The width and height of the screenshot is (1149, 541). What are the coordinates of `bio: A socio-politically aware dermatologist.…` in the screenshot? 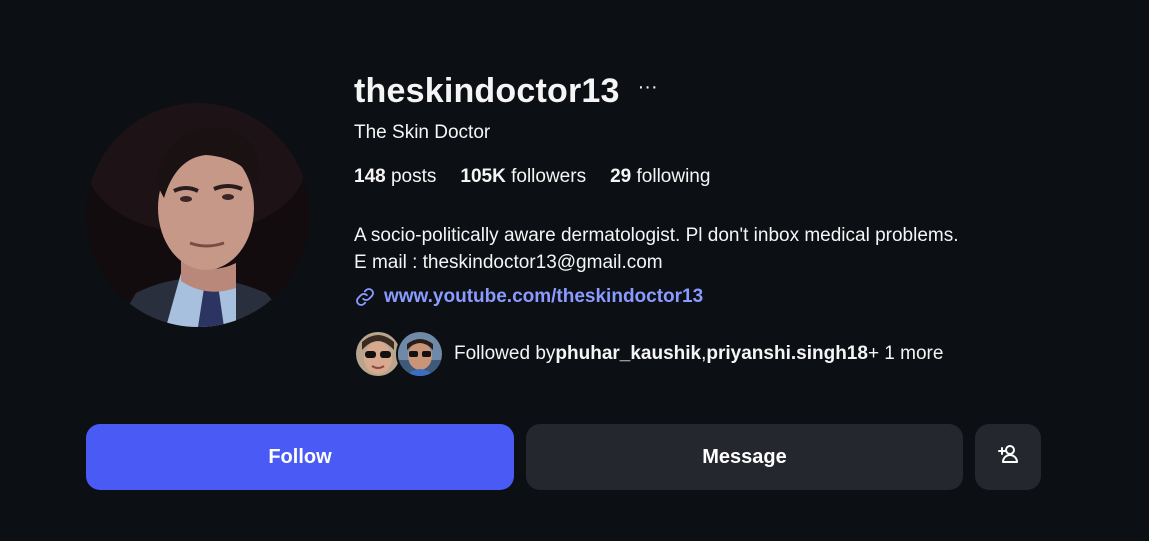 It's located at (734, 249).